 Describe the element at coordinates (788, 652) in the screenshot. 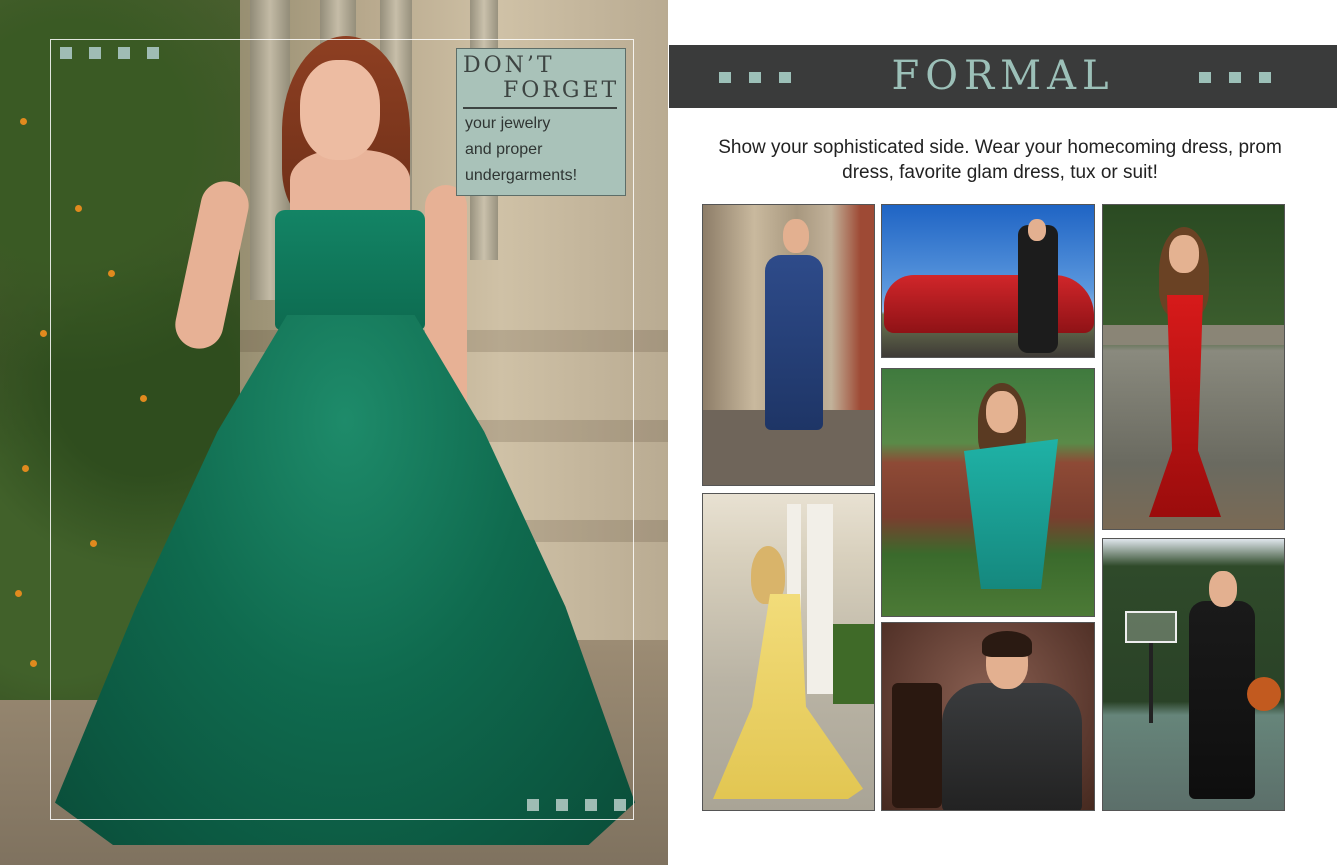

I see `photo-yellow-gown` at that location.